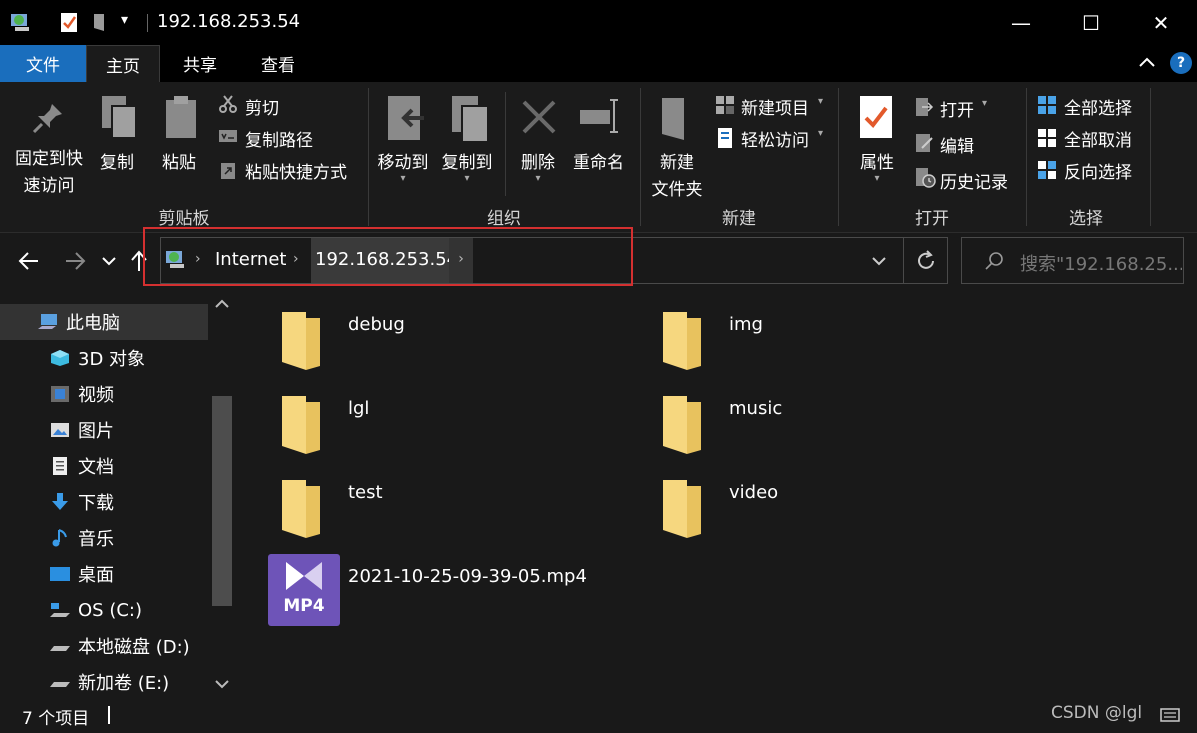 The width and height of the screenshot is (1197, 733). I want to click on scroll-down-icon, so click(222, 684).